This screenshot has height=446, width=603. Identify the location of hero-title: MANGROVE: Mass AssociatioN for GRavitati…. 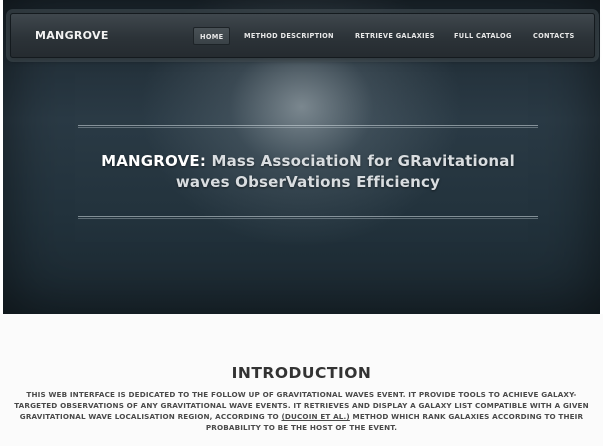
(308, 172).